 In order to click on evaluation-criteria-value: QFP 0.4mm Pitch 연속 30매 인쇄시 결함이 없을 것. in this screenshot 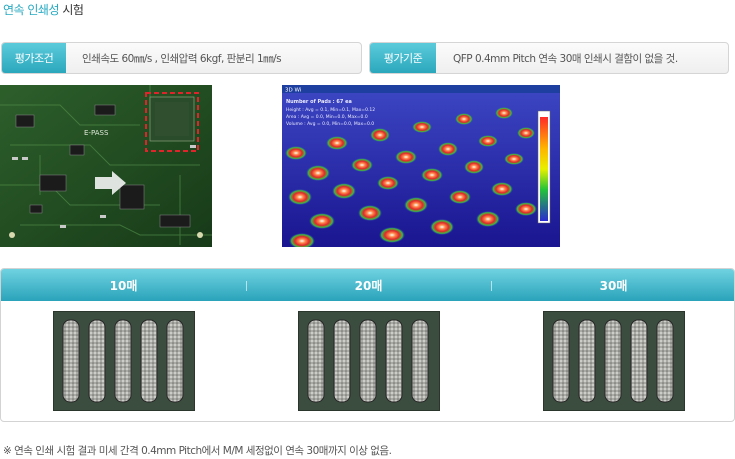, I will do `click(565, 58)`.